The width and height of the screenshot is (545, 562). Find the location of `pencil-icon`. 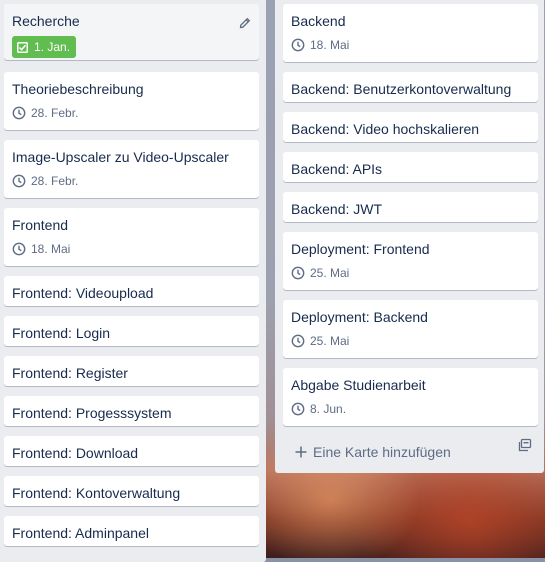

pencil-icon is located at coordinates (245, 25).